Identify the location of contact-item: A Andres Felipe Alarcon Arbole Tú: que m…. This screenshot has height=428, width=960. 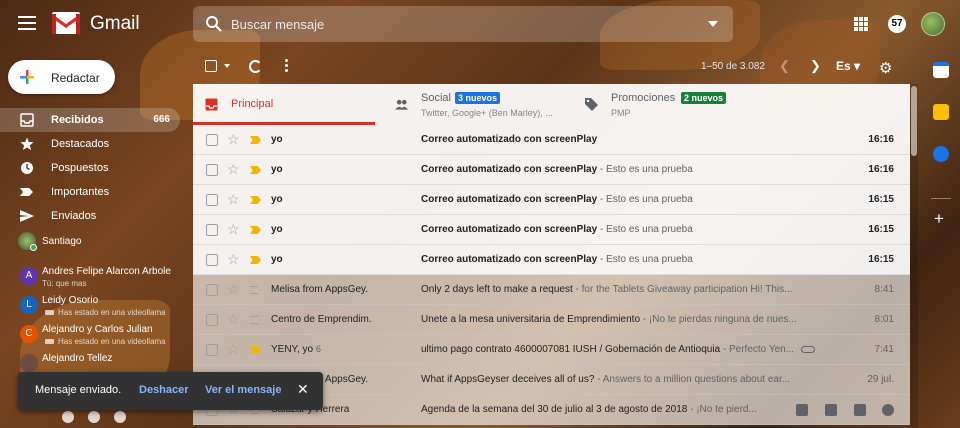
(97, 278).